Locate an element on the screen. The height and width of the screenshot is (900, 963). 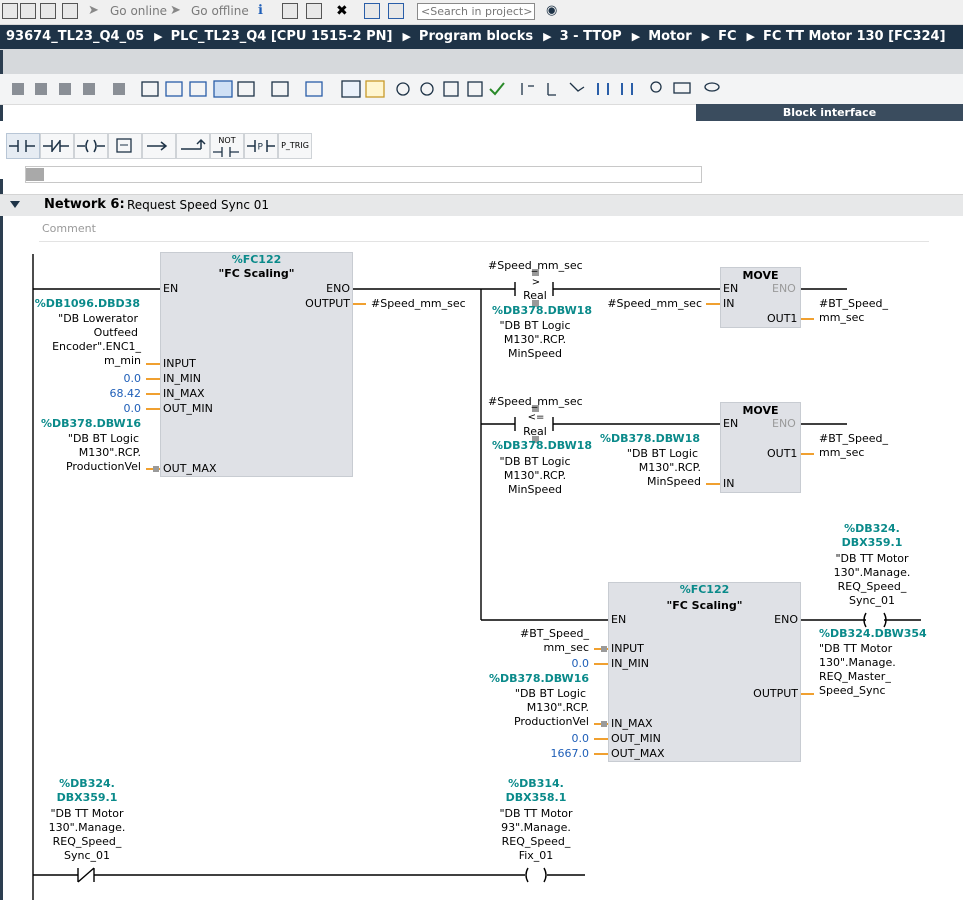
p-trig-button: P_TRIG is located at coordinates (295, 146).